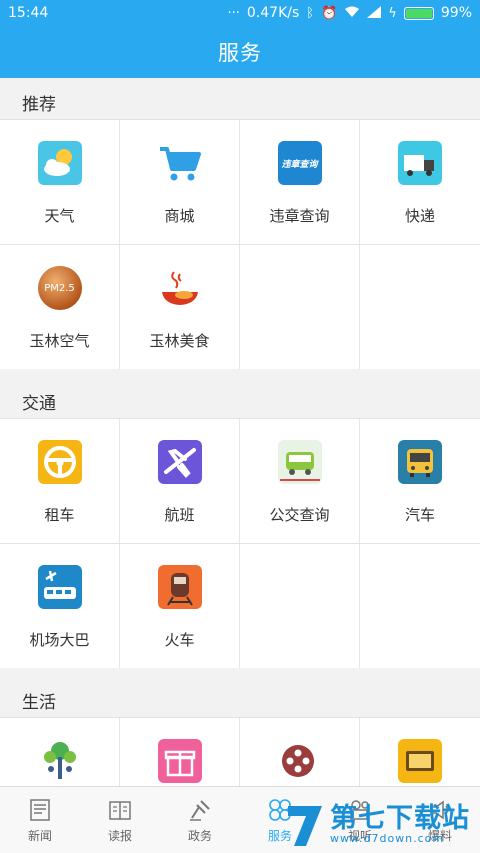  I want to click on air-icon-text: PM2.5, so click(59, 288).